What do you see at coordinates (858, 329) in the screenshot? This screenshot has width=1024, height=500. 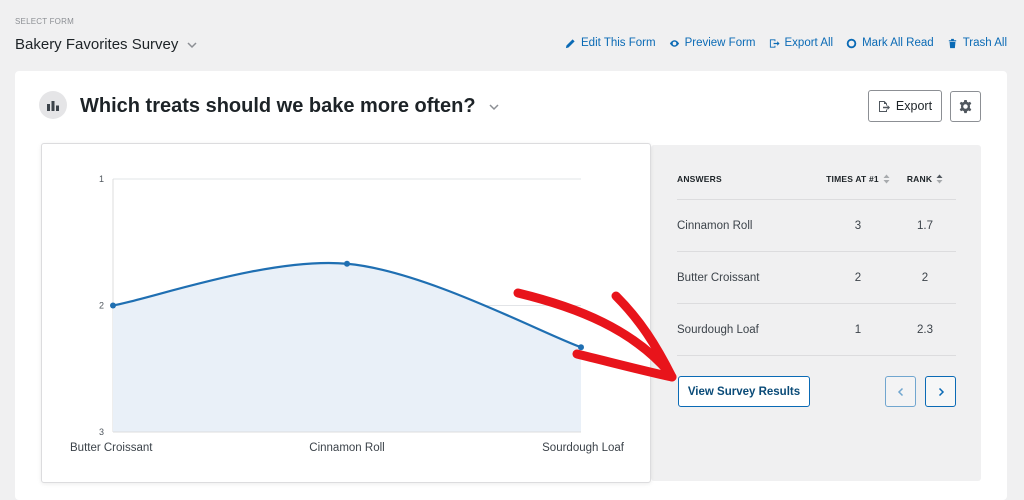 I see `times-cell: 1` at bounding box center [858, 329].